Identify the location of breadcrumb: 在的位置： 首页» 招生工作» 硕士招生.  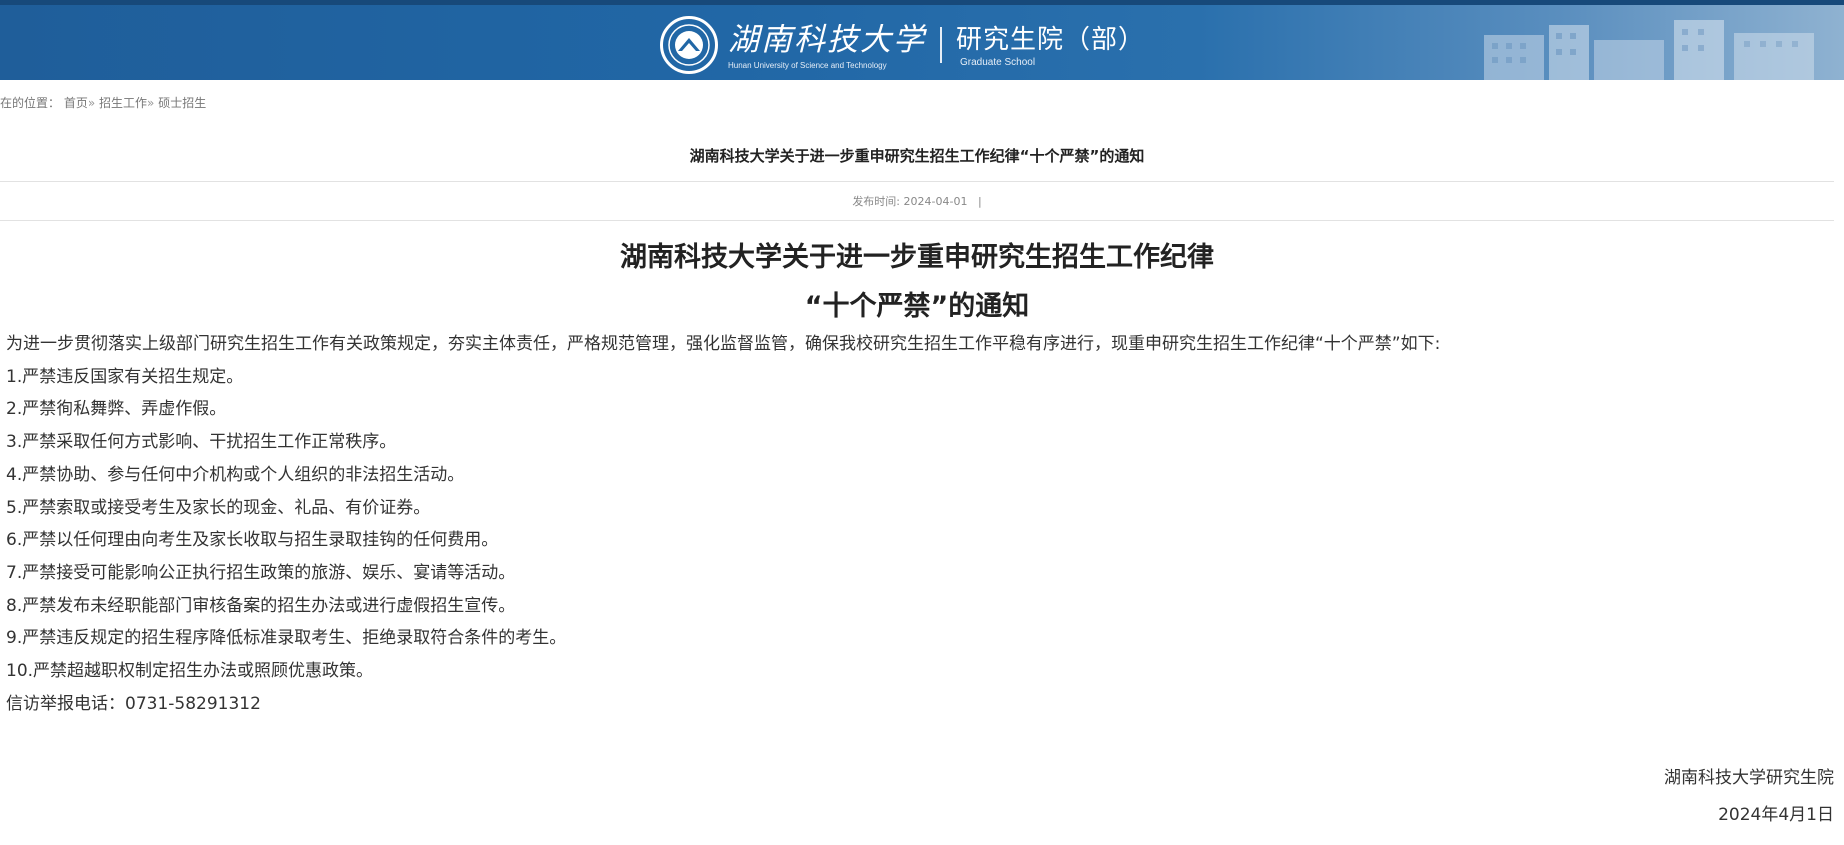
(103, 102).